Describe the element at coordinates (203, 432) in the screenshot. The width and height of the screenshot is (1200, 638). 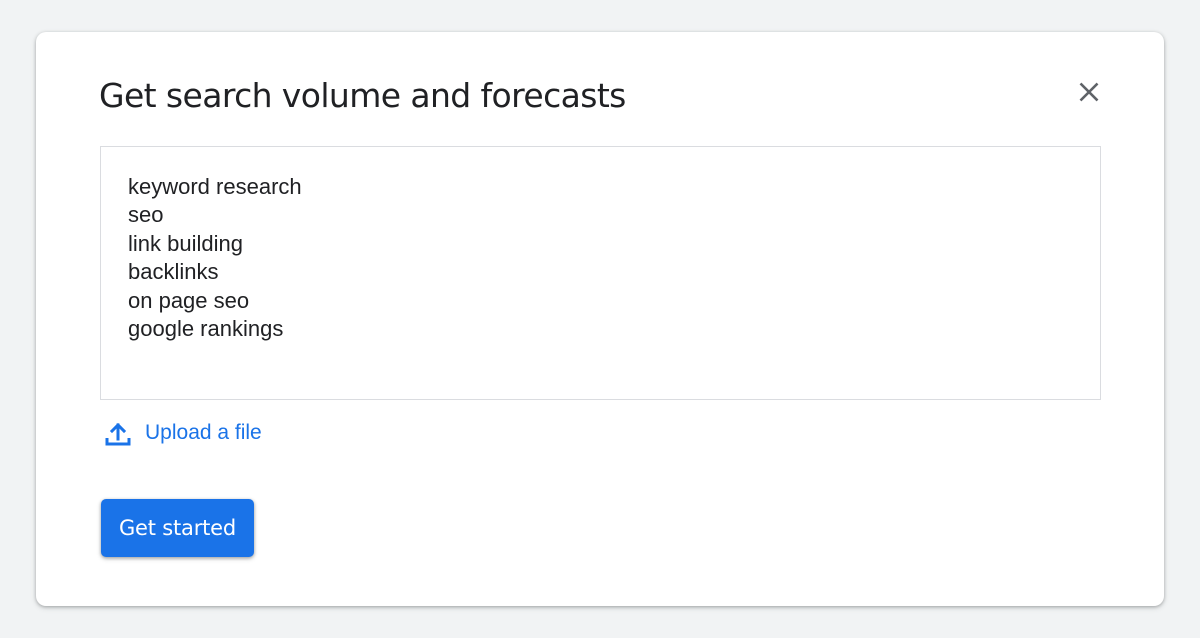
I see `upload-file-label: Upload a file` at that location.